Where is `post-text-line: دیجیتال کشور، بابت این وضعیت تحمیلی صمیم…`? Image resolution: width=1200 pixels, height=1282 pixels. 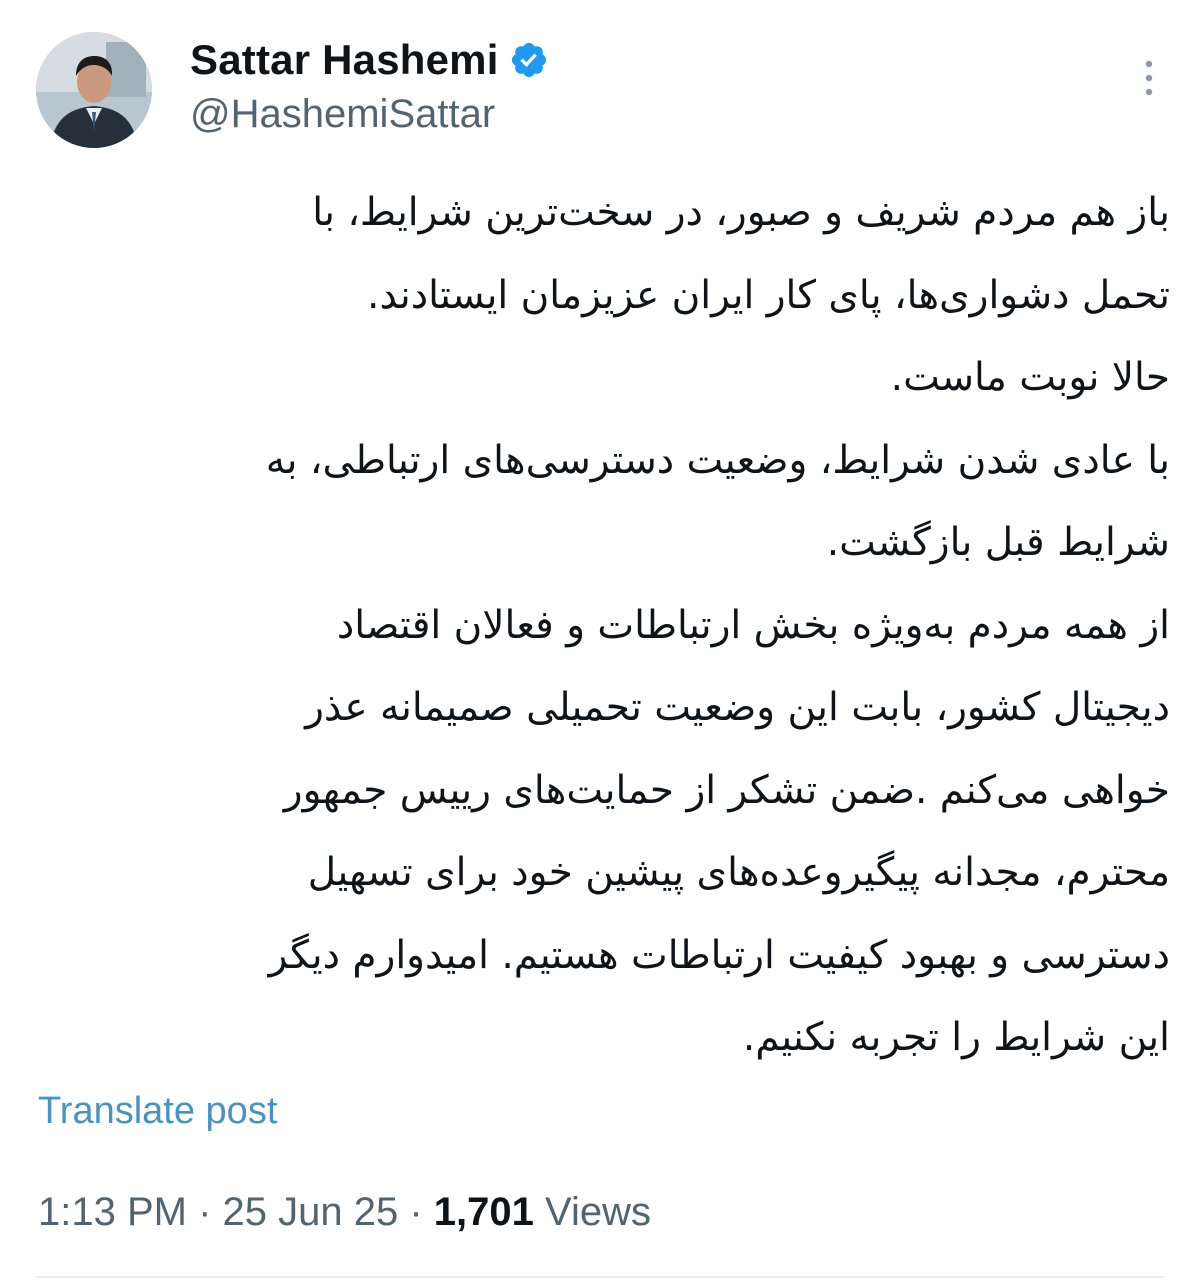
post-text-line: دیجیتال کشور، بابت این وضعیت تحمیلی صمیم… is located at coordinates (737, 707).